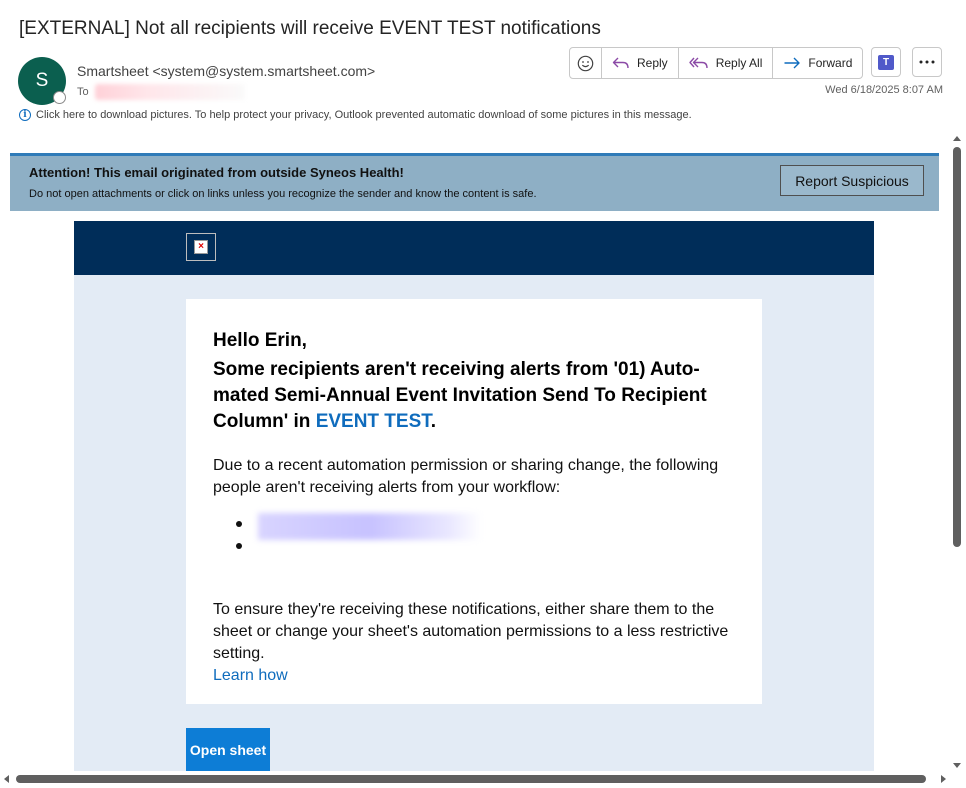 This screenshot has width=966, height=788. What do you see at coordinates (59, 97) in the screenshot?
I see `presence-status-icon` at bounding box center [59, 97].